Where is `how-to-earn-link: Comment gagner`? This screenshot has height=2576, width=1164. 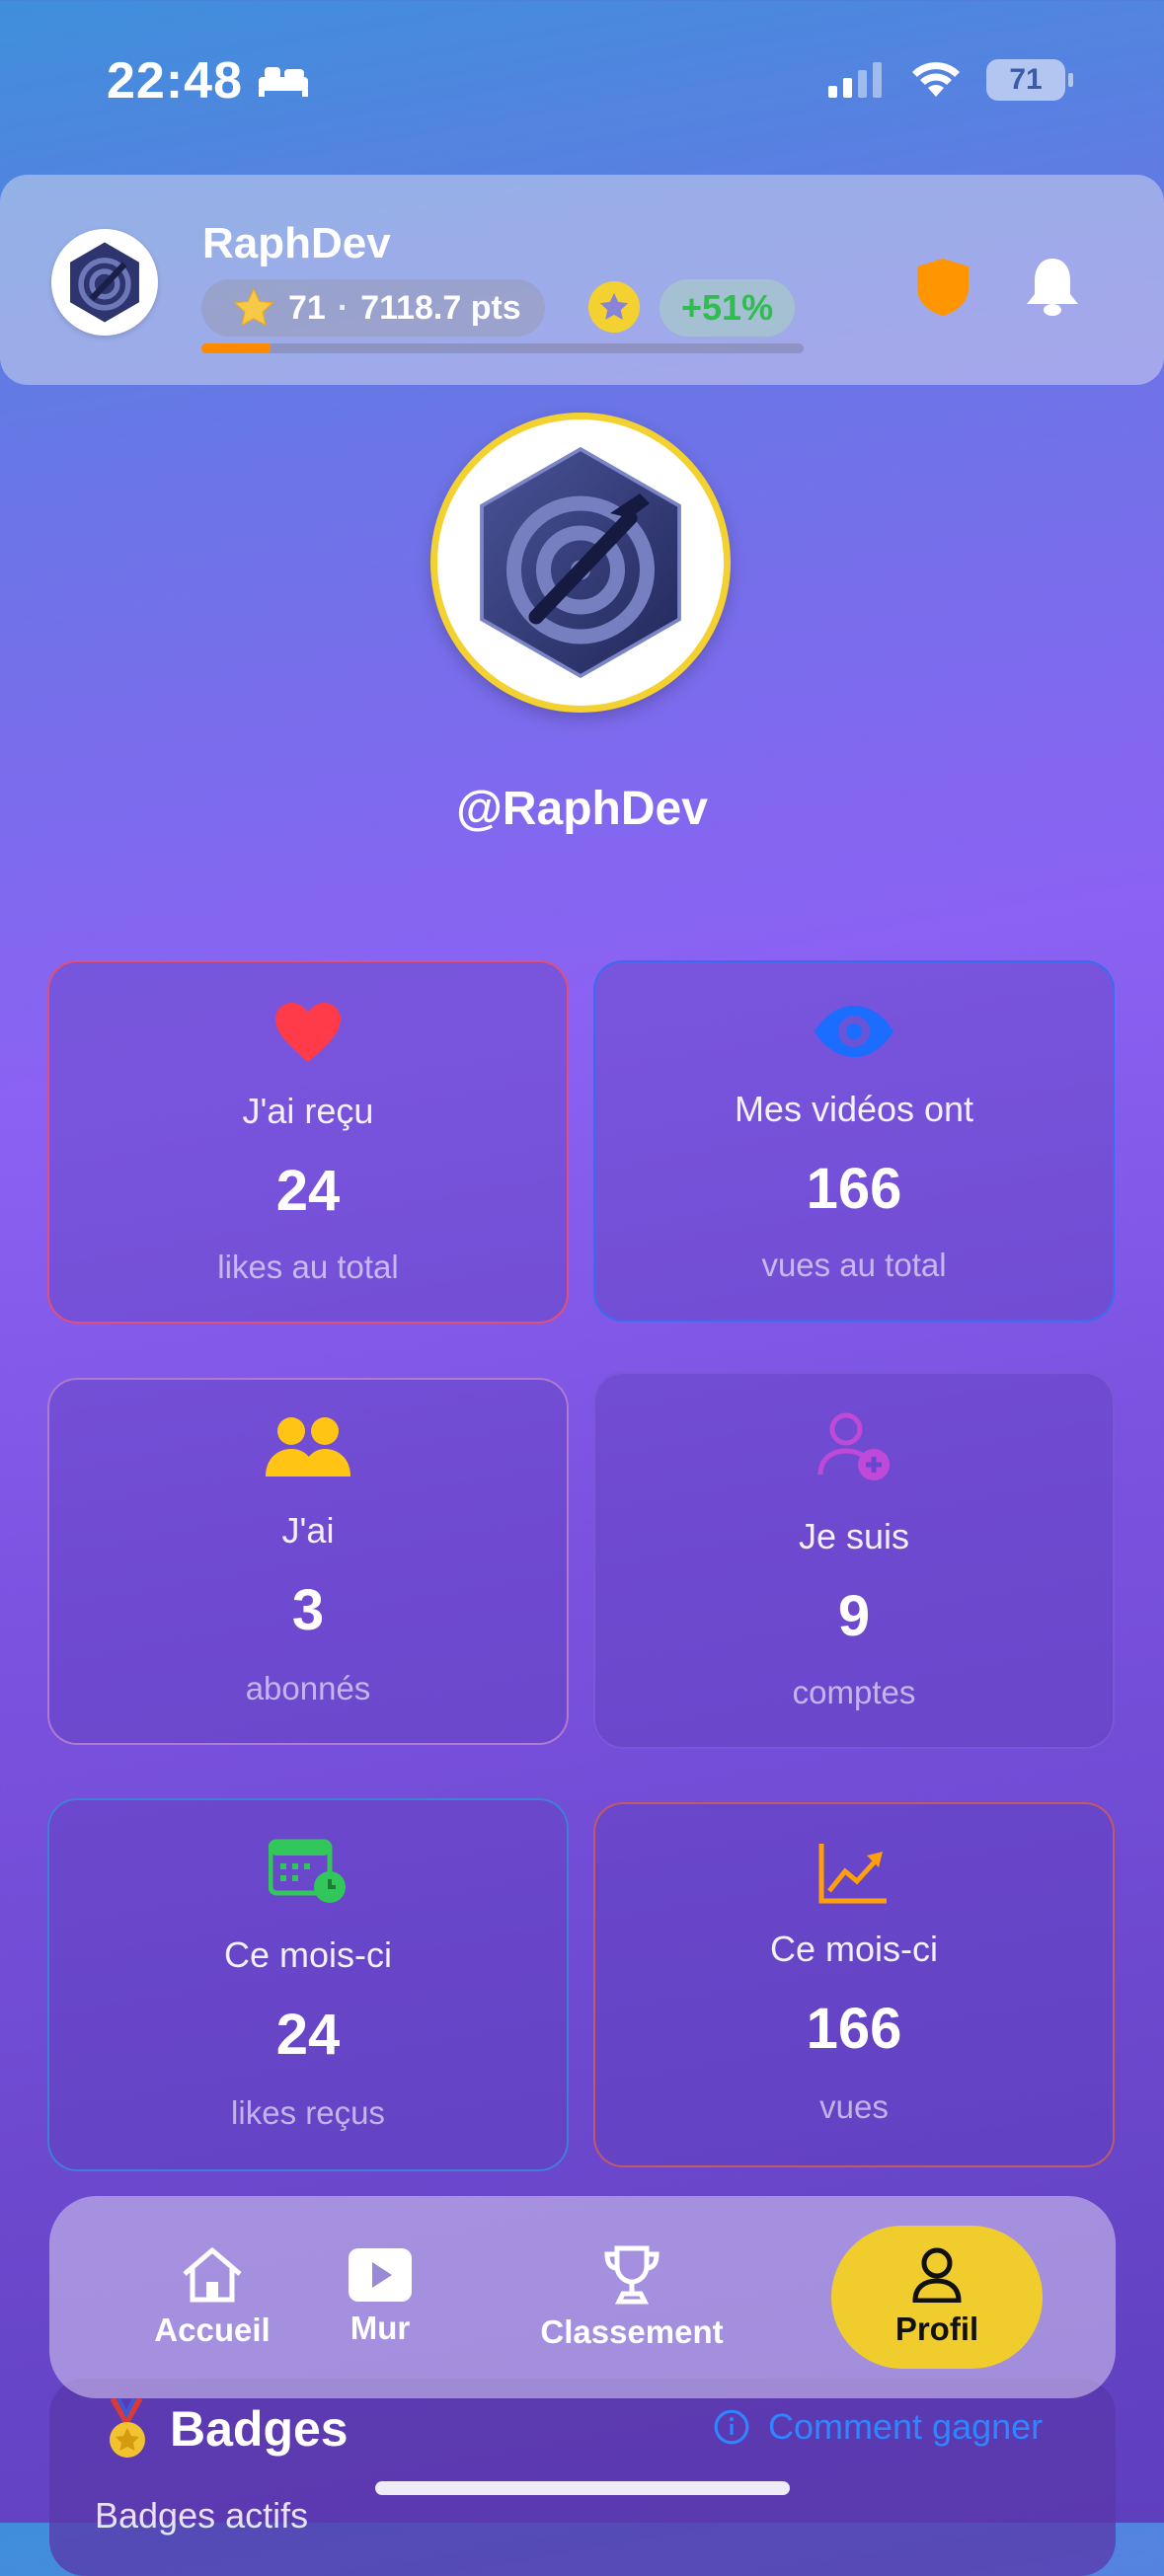
how-to-earn-link: Comment gagner is located at coordinates (878, 2427).